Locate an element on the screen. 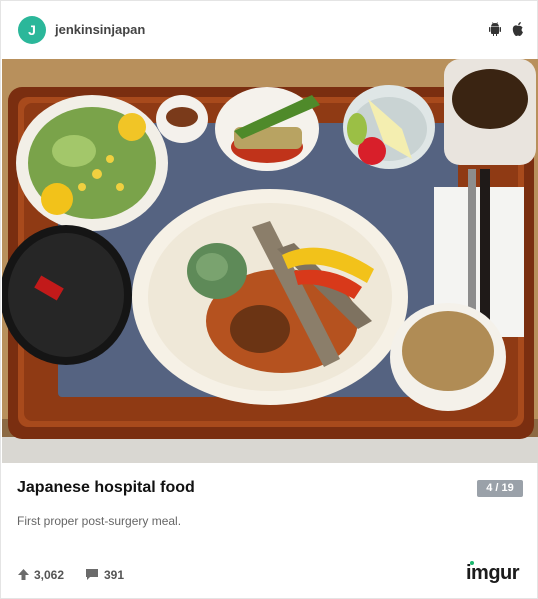  imgur-logo: imgur is located at coordinates (493, 573).